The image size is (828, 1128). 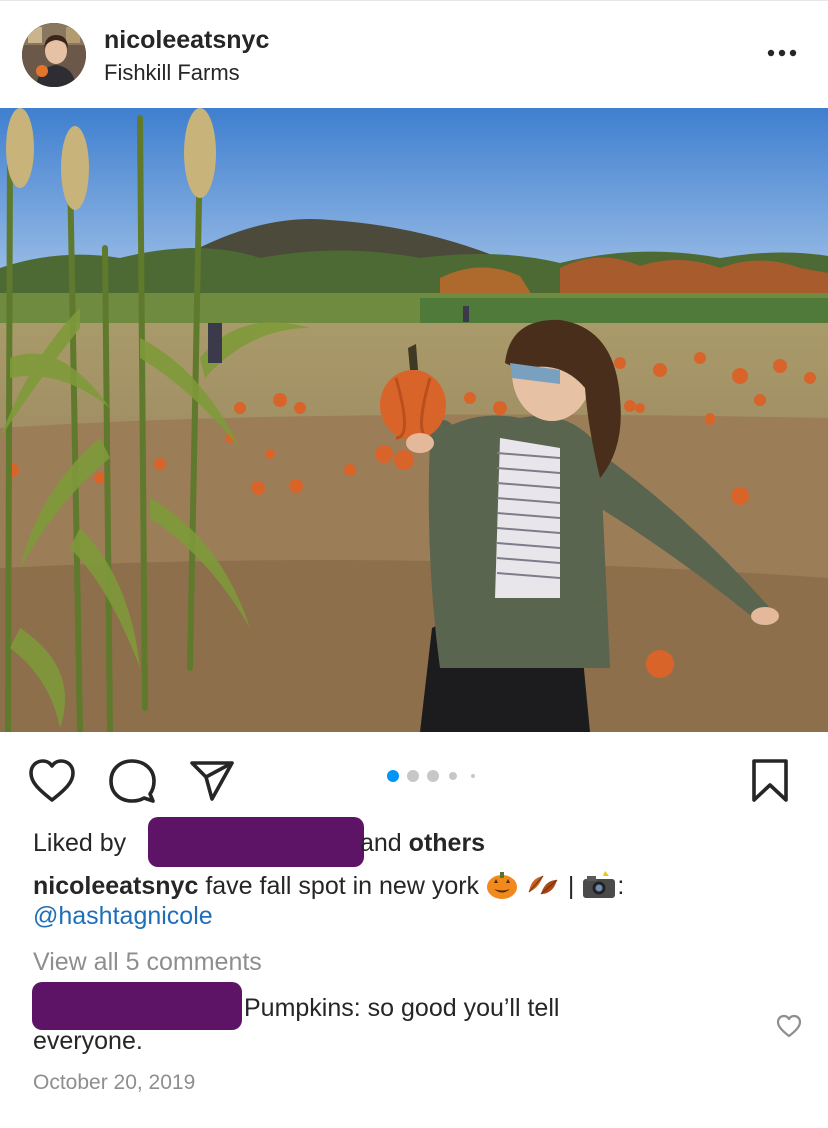 What do you see at coordinates (770, 781) in the screenshot?
I see `save-bookmark-icon` at bounding box center [770, 781].